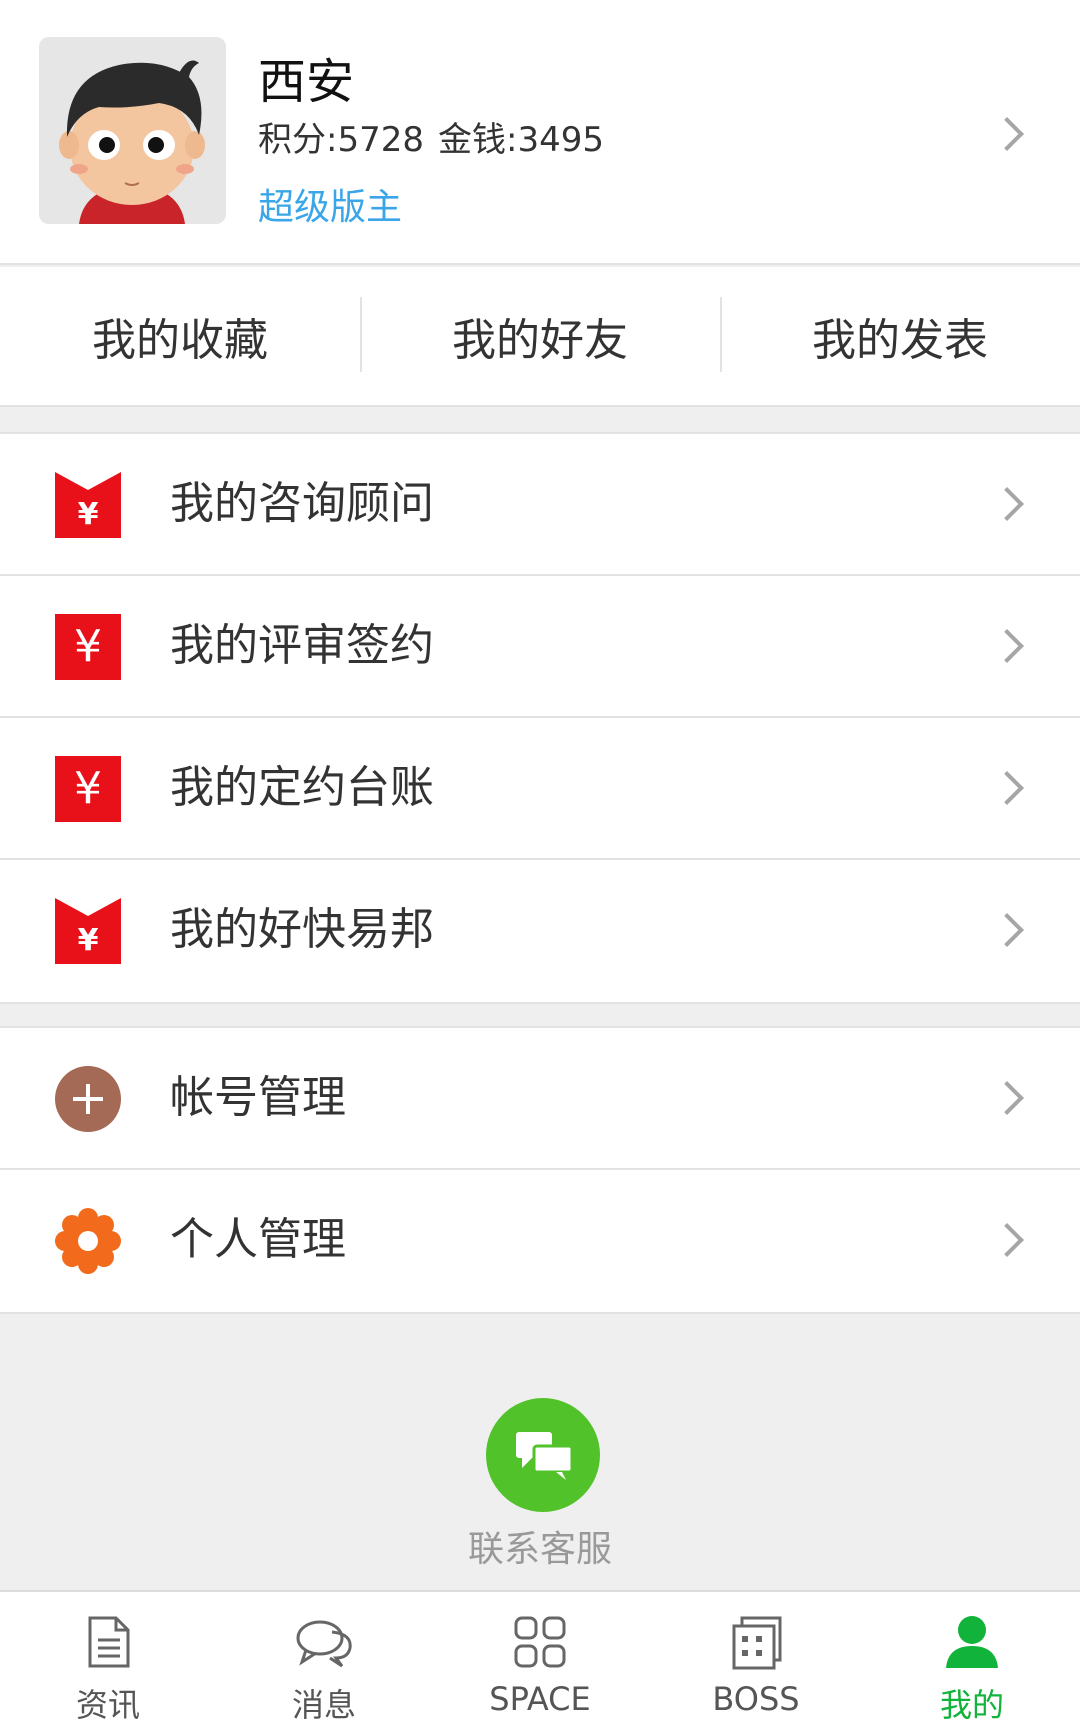 The width and height of the screenshot is (1080, 1729). What do you see at coordinates (757, 1643) in the screenshot?
I see `building-icon` at bounding box center [757, 1643].